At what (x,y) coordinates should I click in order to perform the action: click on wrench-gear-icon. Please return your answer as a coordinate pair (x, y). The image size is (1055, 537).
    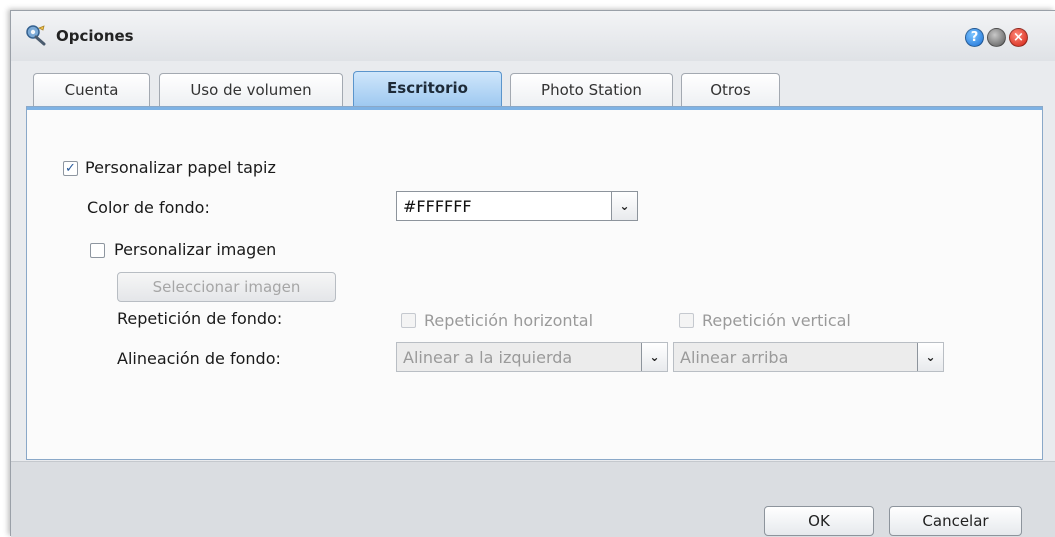
    Looking at the image, I should click on (36, 35).